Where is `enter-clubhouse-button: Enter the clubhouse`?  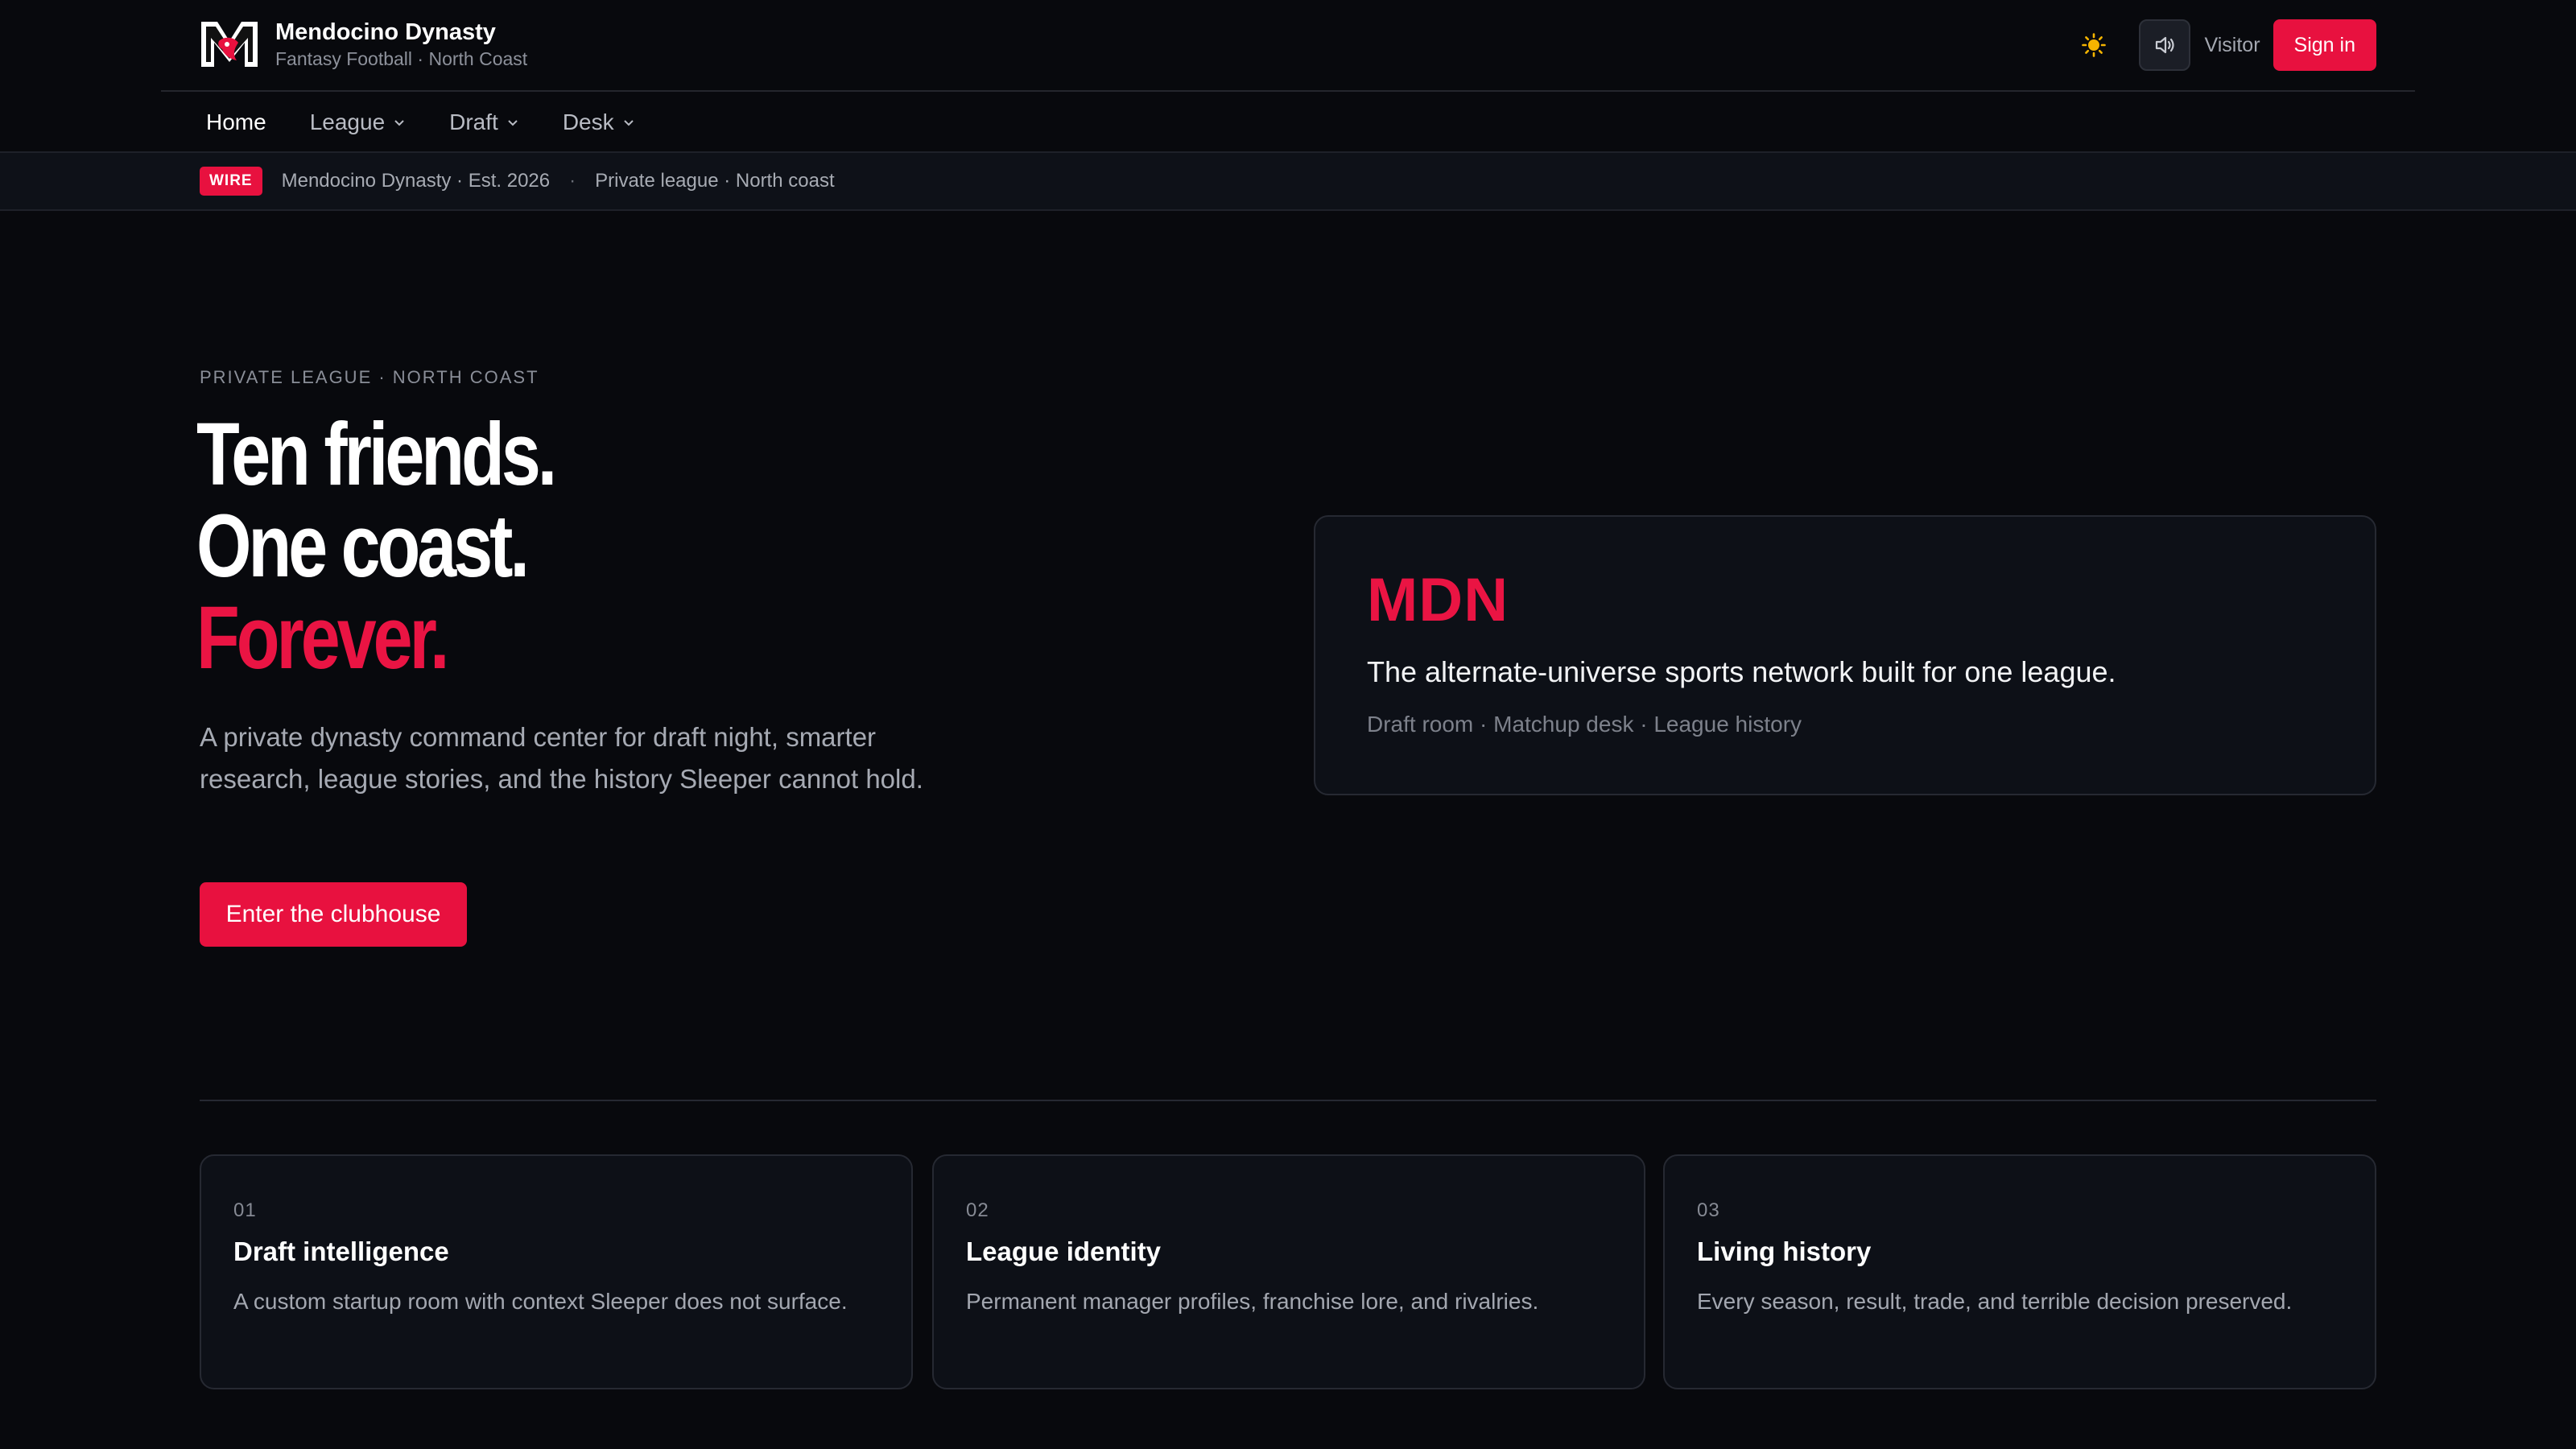 enter-clubhouse-button: Enter the clubhouse is located at coordinates (333, 914).